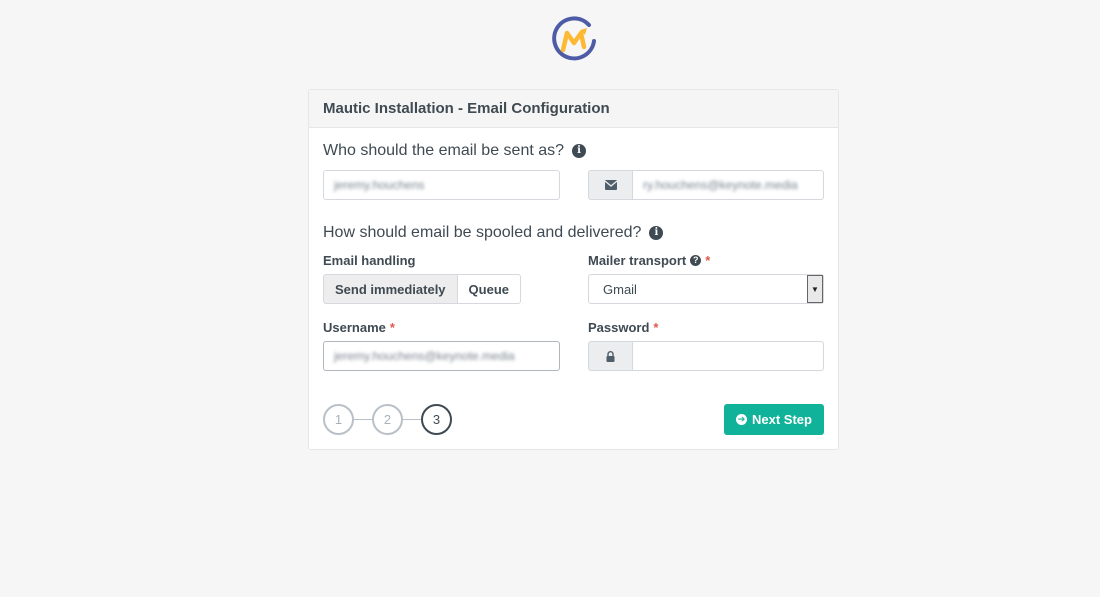 This screenshot has height=597, width=1100. I want to click on from-name-input: jeremy.houchens, so click(441, 185).